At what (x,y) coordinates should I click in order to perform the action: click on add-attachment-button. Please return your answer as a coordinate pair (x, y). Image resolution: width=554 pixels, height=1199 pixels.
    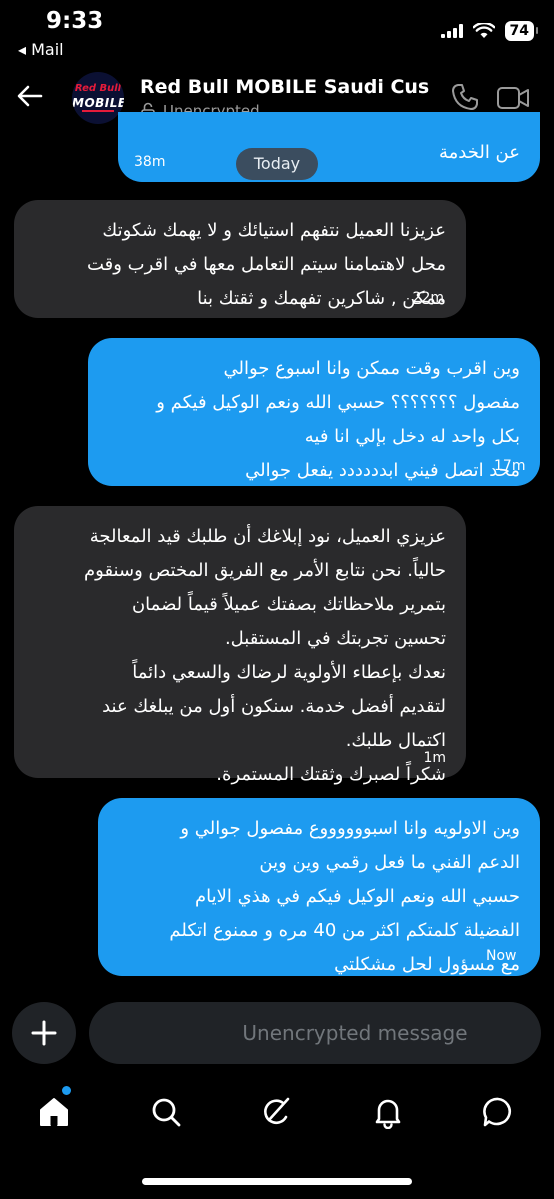
    Looking at the image, I should click on (44, 1033).